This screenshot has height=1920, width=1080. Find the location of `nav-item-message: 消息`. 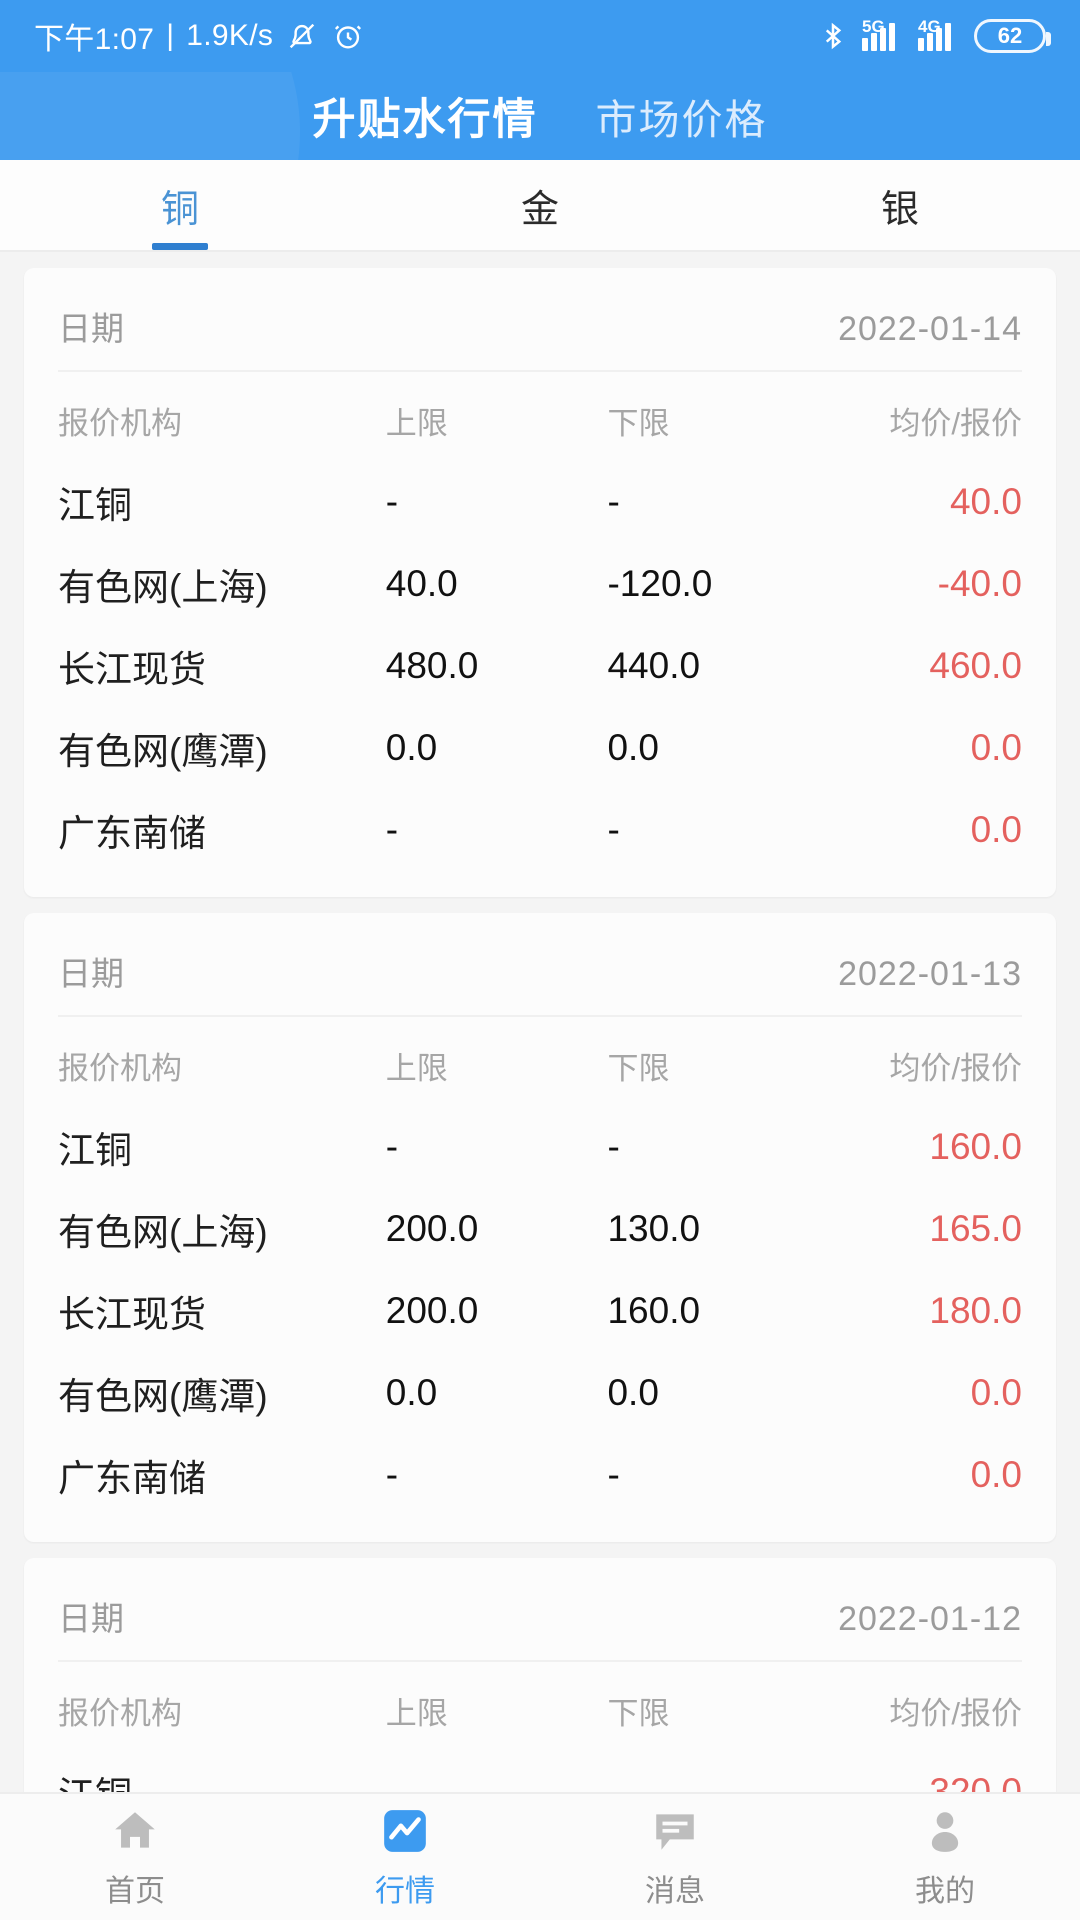

nav-item-message: 消息 is located at coordinates (675, 1857).